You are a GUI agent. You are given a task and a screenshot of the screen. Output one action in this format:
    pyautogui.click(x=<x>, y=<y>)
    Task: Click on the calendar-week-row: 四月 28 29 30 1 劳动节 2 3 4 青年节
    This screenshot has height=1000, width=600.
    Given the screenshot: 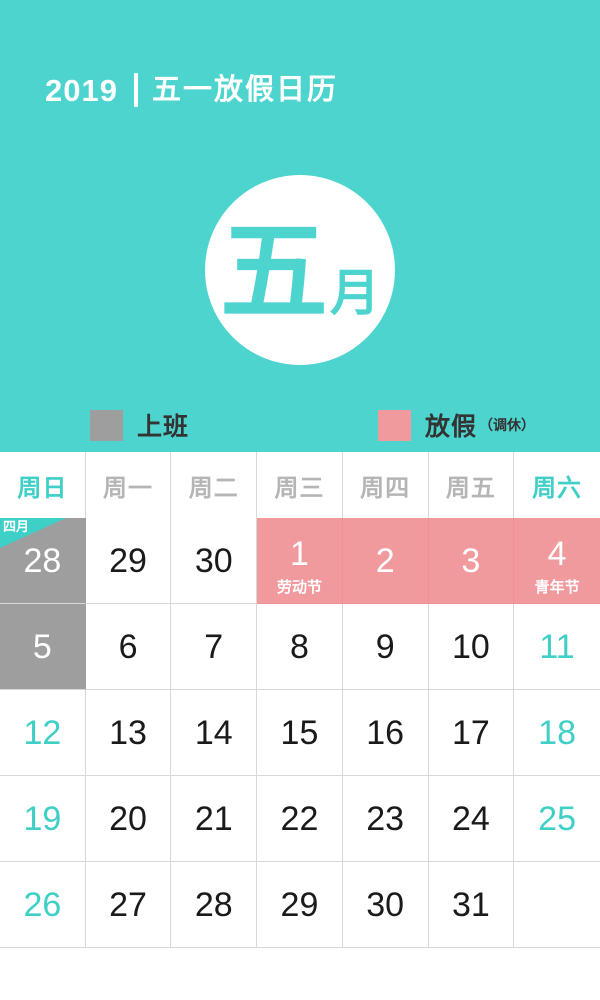 What is the action you would take?
    pyautogui.click(x=300, y=561)
    